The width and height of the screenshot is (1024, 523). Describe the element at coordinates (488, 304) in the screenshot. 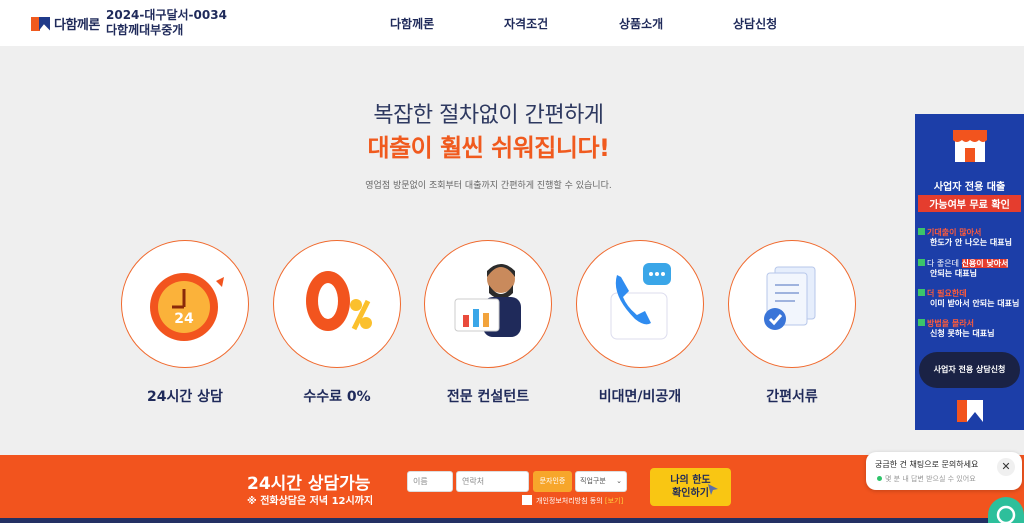

I see `consultant-icon` at that location.